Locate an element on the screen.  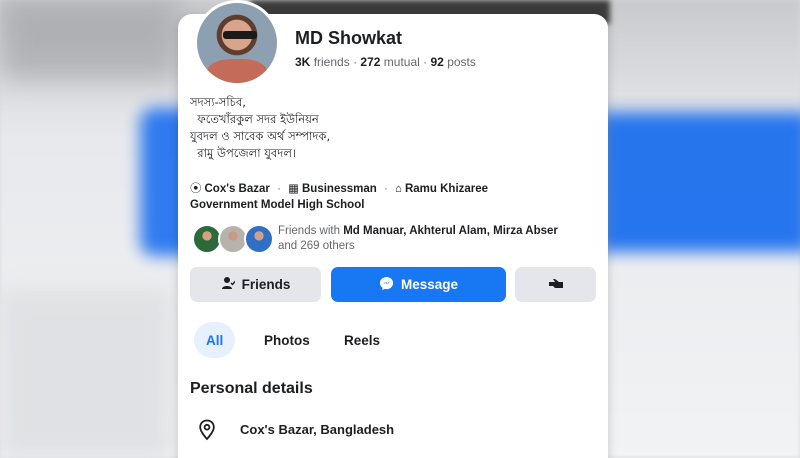
mutual-friends-names: Md Manuar, Akhterul Alam, Mirza Abser is located at coordinates (450, 231).